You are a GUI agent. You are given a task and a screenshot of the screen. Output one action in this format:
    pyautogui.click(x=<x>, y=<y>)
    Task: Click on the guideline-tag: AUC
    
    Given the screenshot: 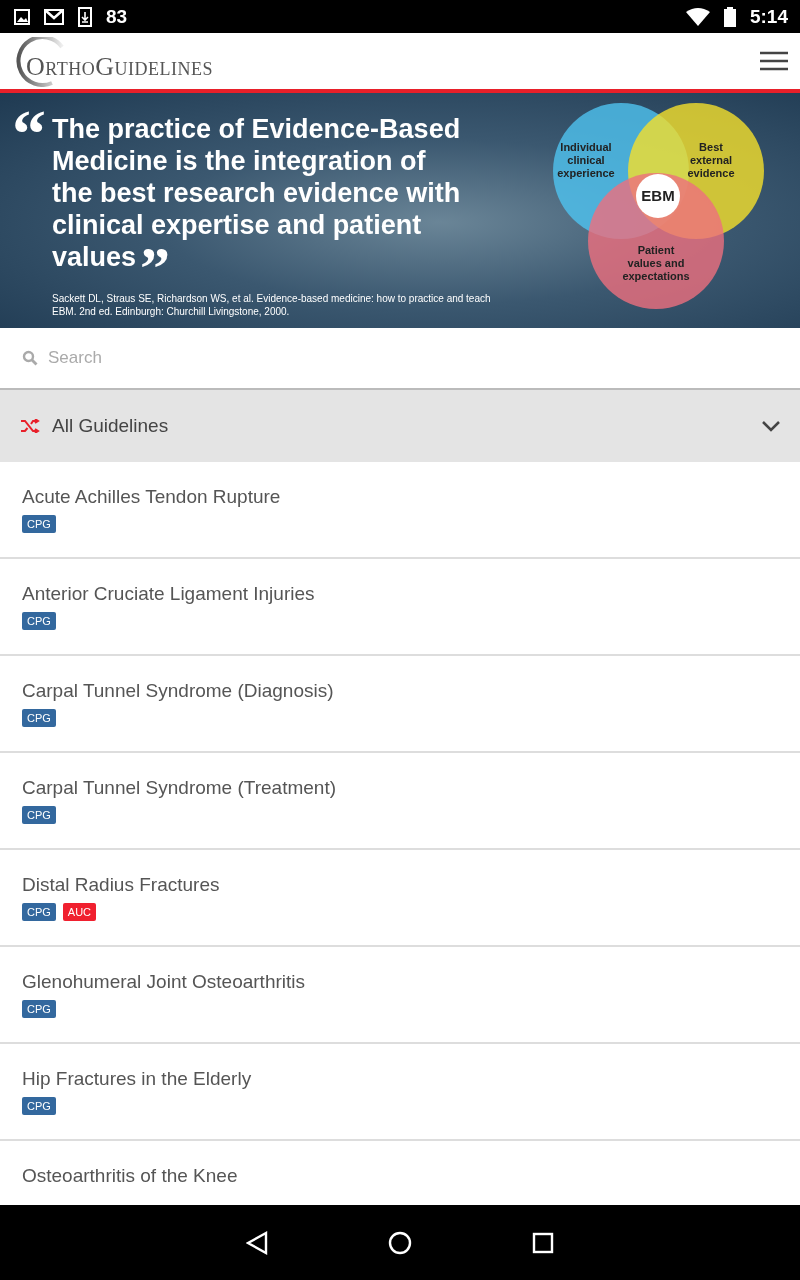 What is the action you would take?
    pyautogui.click(x=79, y=912)
    